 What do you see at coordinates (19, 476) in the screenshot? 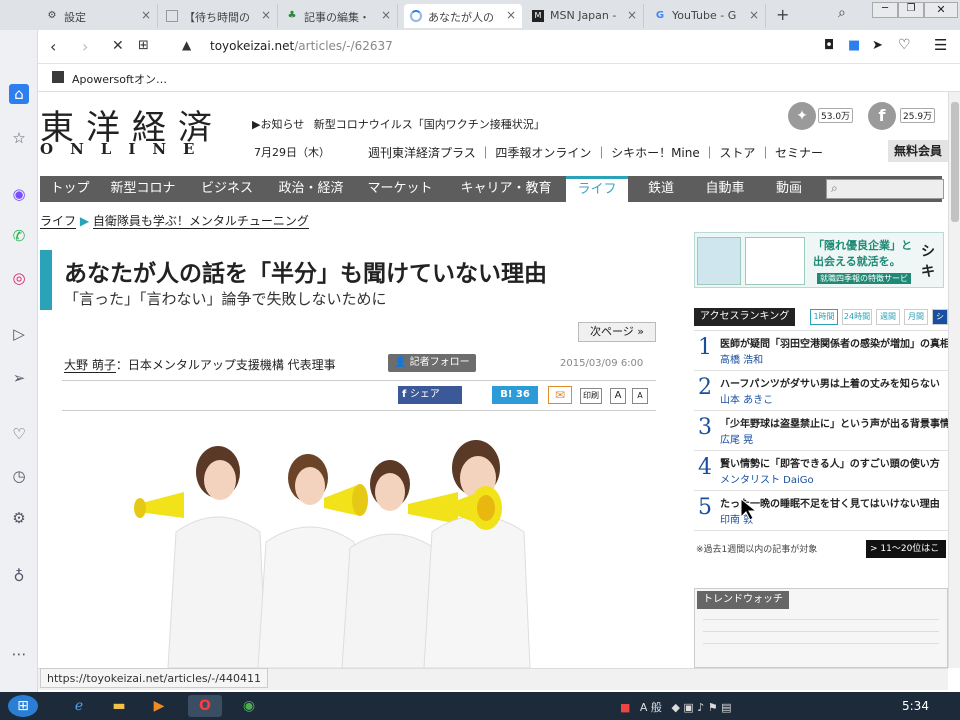
I see `history-icon: ◷` at bounding box center [19, 476].